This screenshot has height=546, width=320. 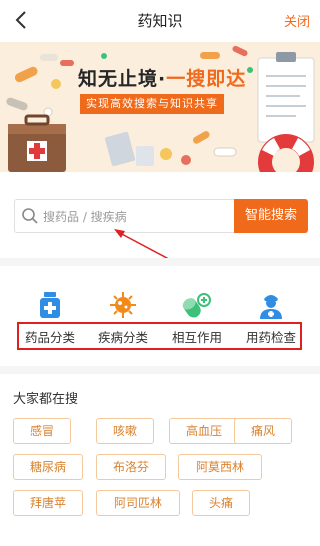 I want to click on search-tag: 痛风, so click(x=263, y=431).